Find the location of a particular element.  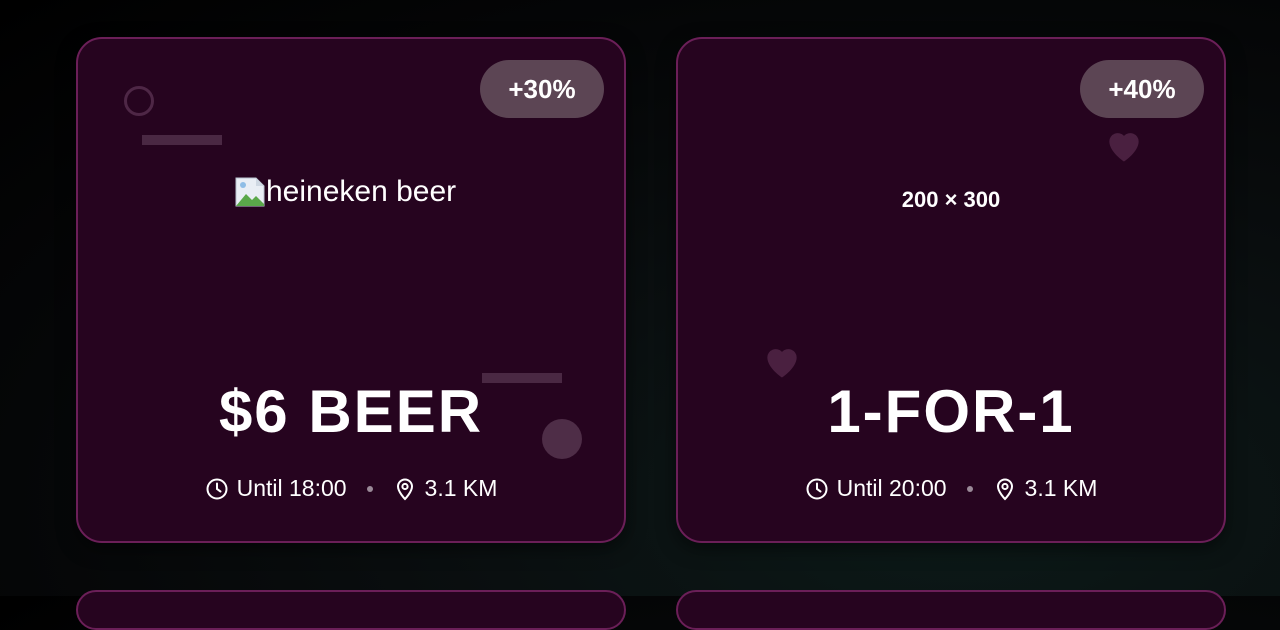

deal-headline: $6 BEER is located at coordinates (351, 411).